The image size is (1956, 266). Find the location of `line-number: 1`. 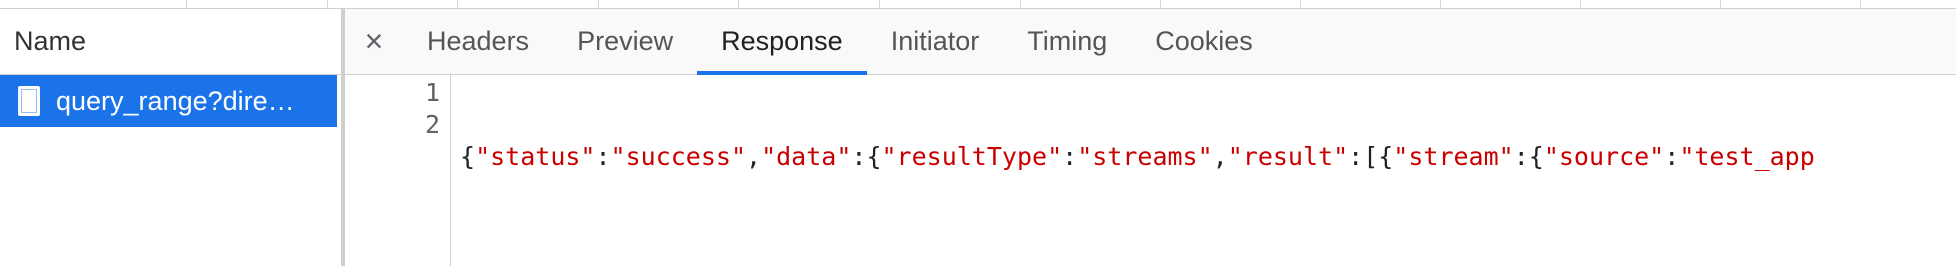

line-number: 1 is located at coordinates (432, 92).